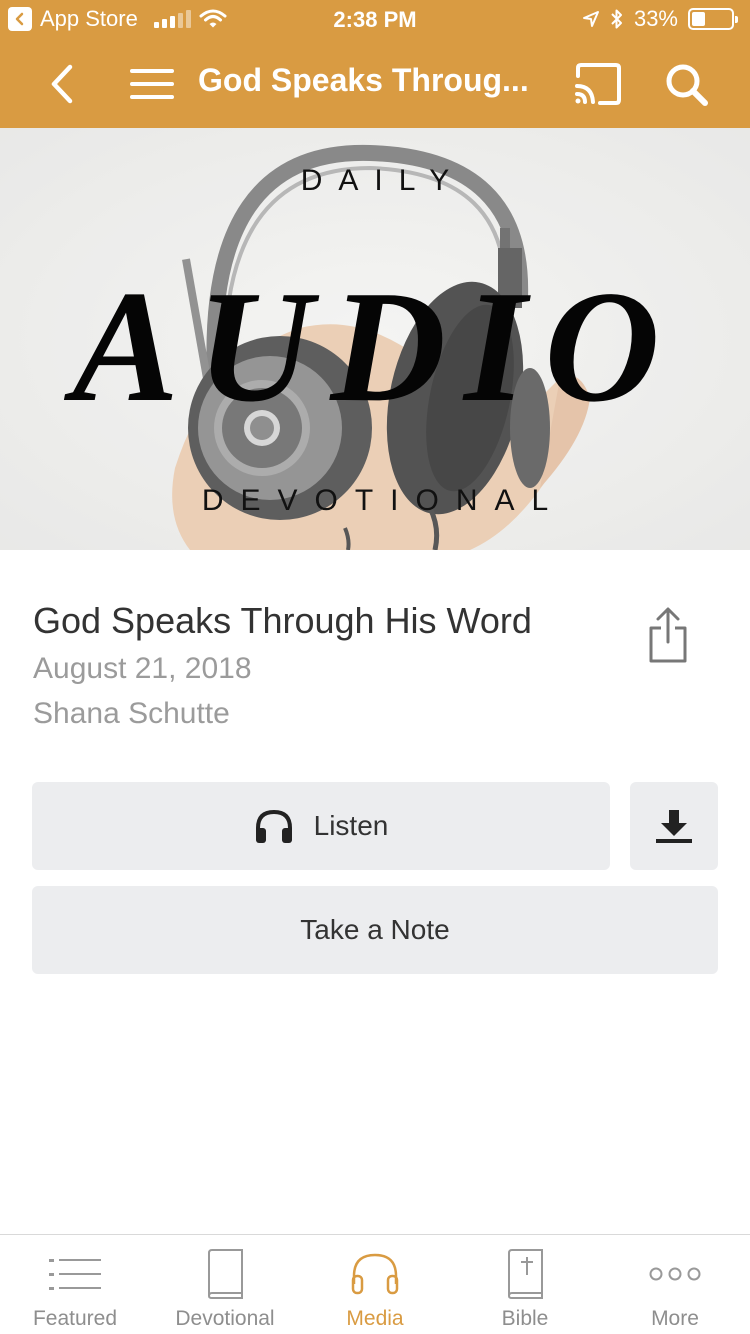 The image size is (750, 1334). What do you see at coordinates (668, 635) in the screenshot?
I see `share-icon` at bounding box center [668, 635].